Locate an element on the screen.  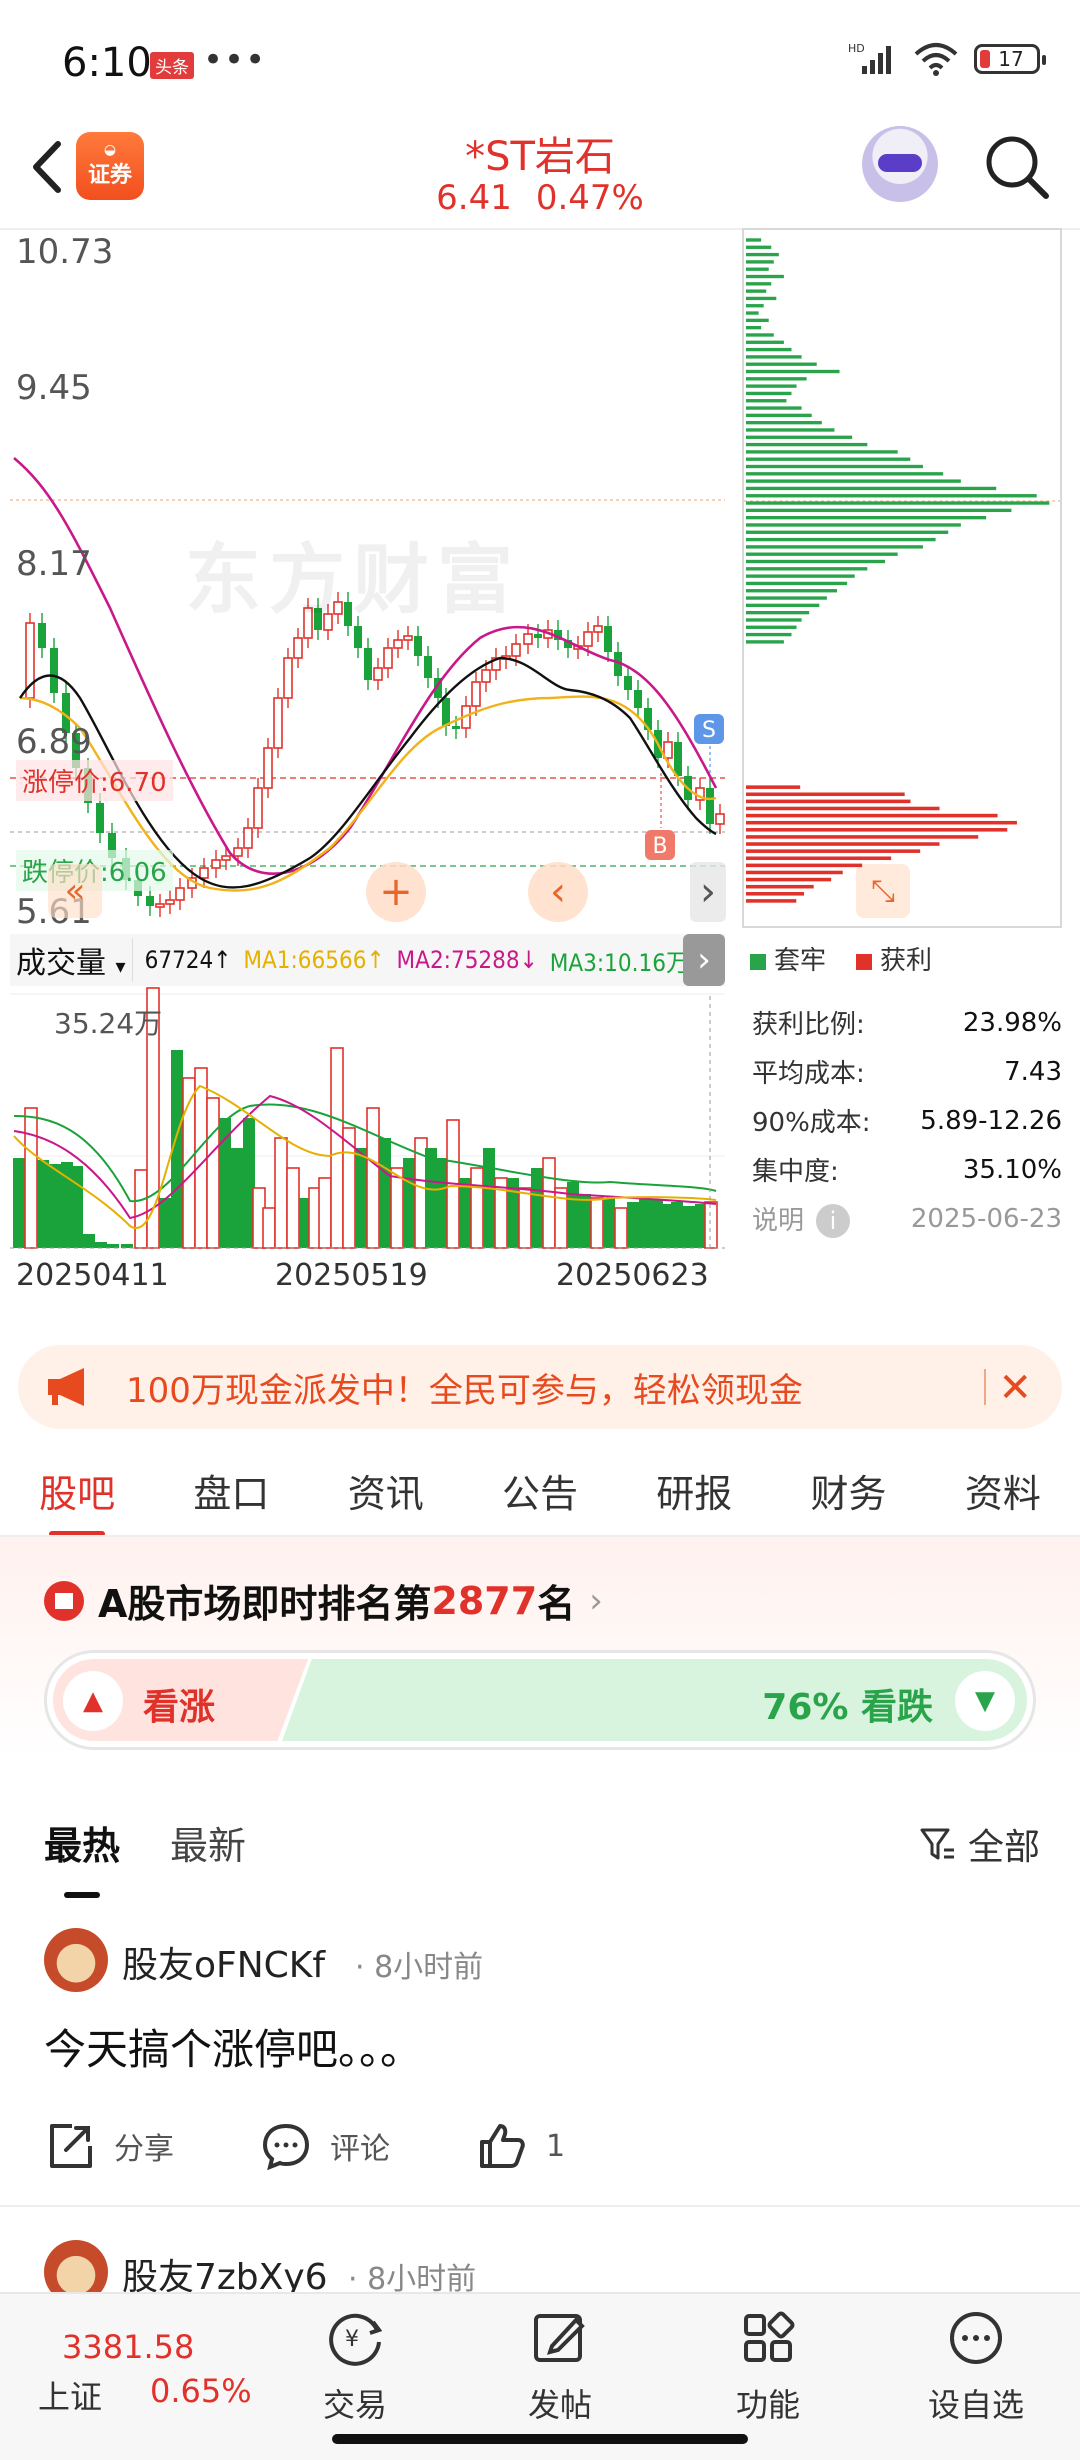
tab-announcements: 公告 is located at coordinates (540, 1495).